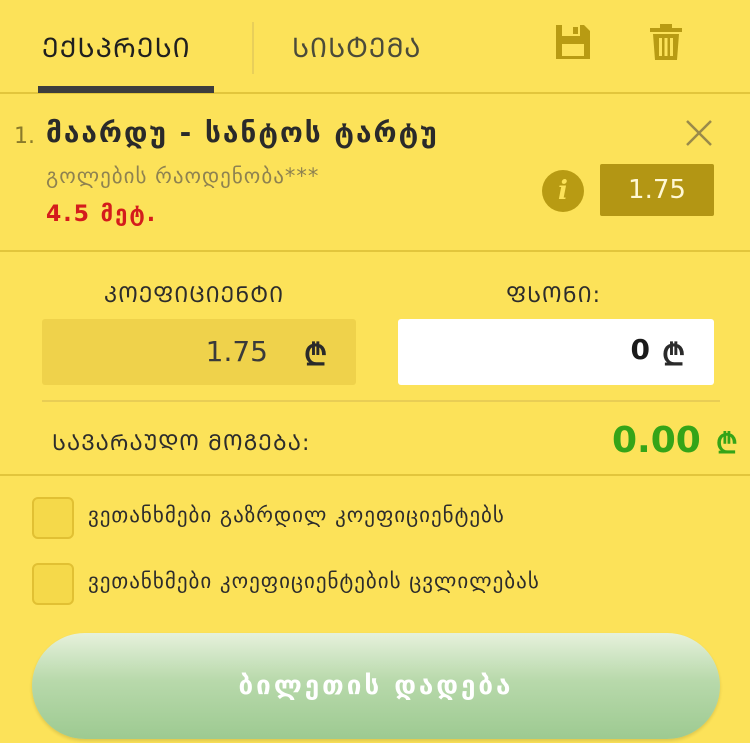 This screenshot has height=743, width=750. I want to click on stake-label: ᲤᲡᲝᲜᲘ:, so click(554, 295).